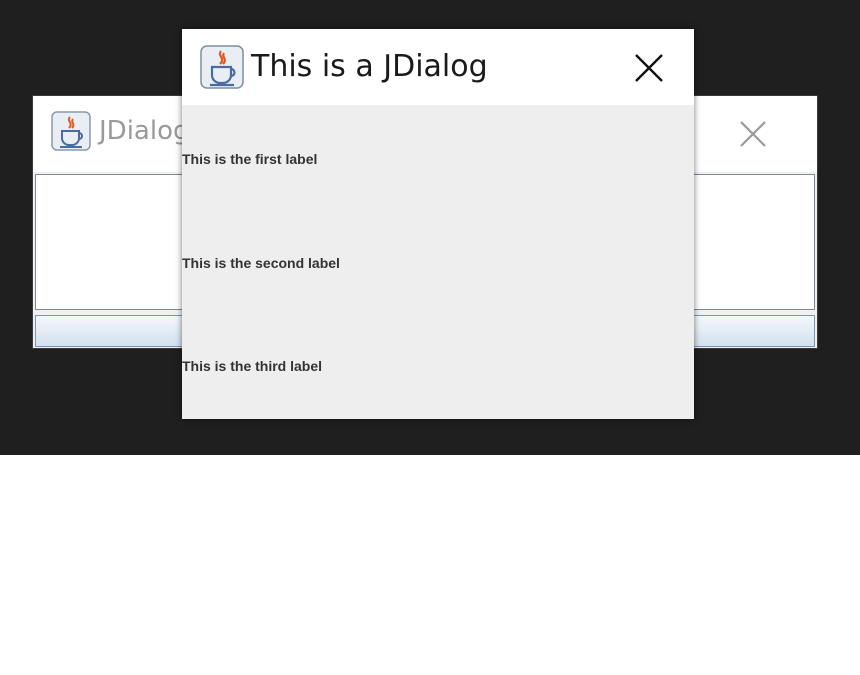  What do you see at coordinates (369, 66) in the screenshot?
I see `front-dialog-title: This is a JDialog` at bounding box center [369, 66].